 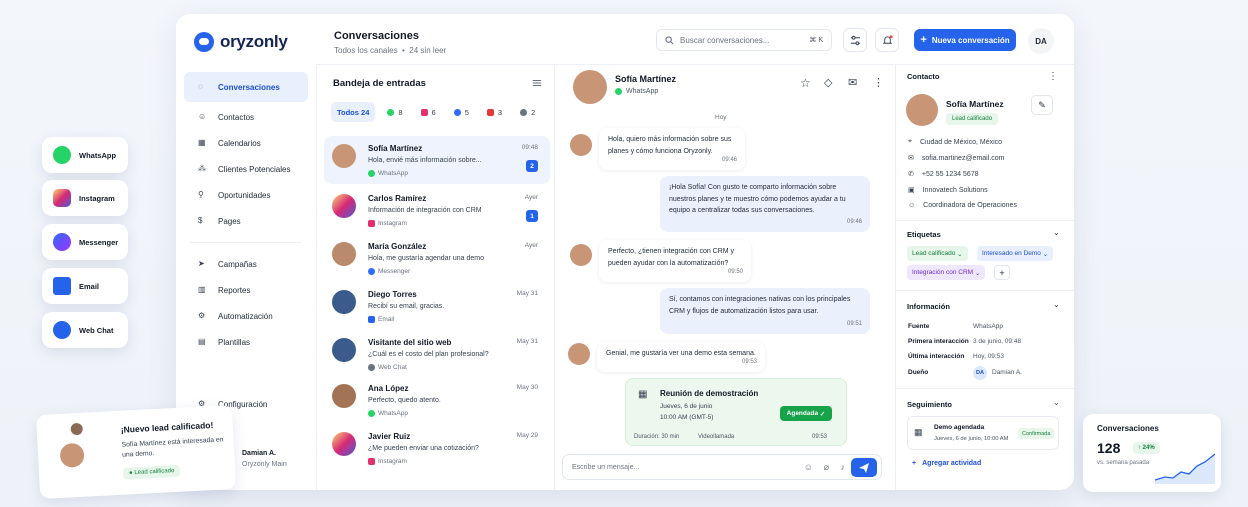 What do you see at coordinates (537, 83) in the screenshot?
I see `filter-icon` at bounding box center [537, 83].